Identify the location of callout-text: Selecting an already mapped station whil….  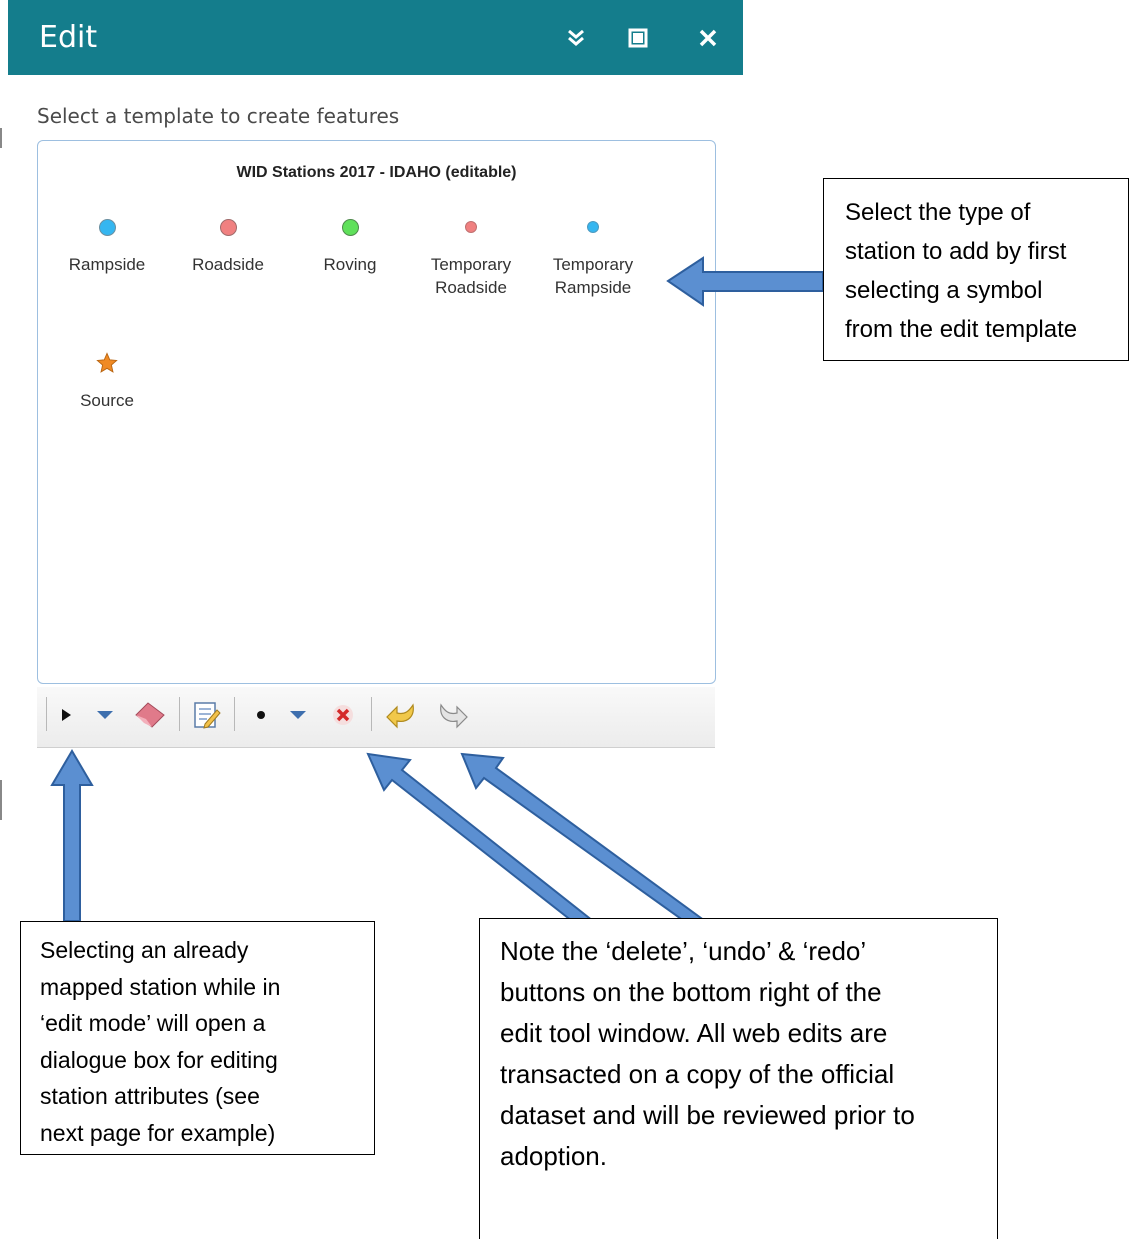
(160, 1041).